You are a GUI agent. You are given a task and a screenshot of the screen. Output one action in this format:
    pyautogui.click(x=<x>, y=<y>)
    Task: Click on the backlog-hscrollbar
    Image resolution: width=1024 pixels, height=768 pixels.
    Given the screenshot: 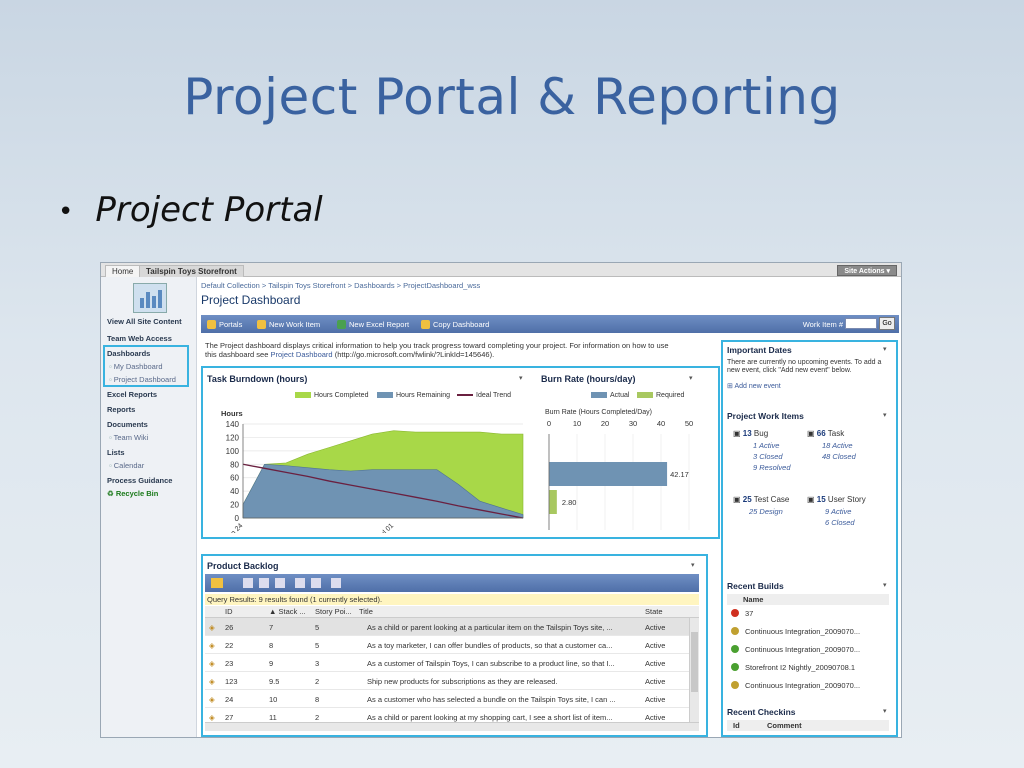 What is the action you would take?
    pyautogui.click(x=452, y=726)
    